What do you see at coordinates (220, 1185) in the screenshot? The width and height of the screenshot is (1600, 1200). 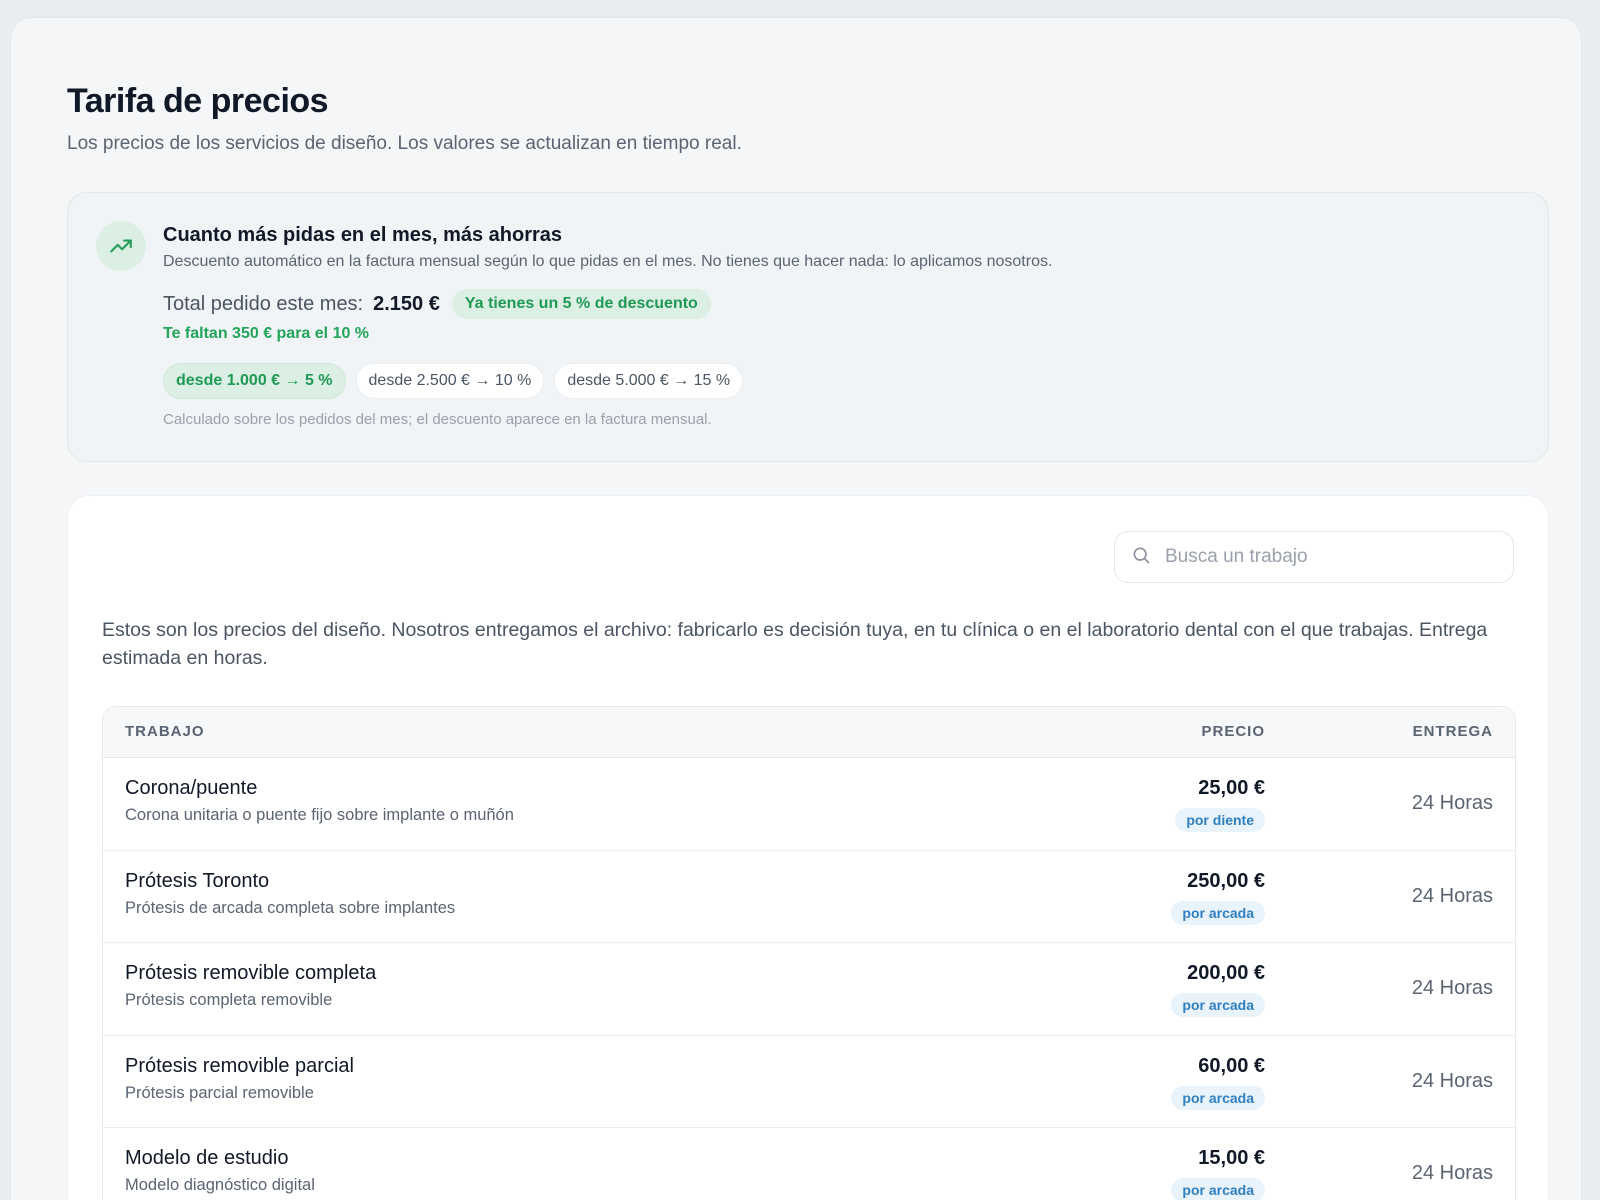 I see `job-description: Modelo diagnóstico digital` at bounding box center [220, 1185].